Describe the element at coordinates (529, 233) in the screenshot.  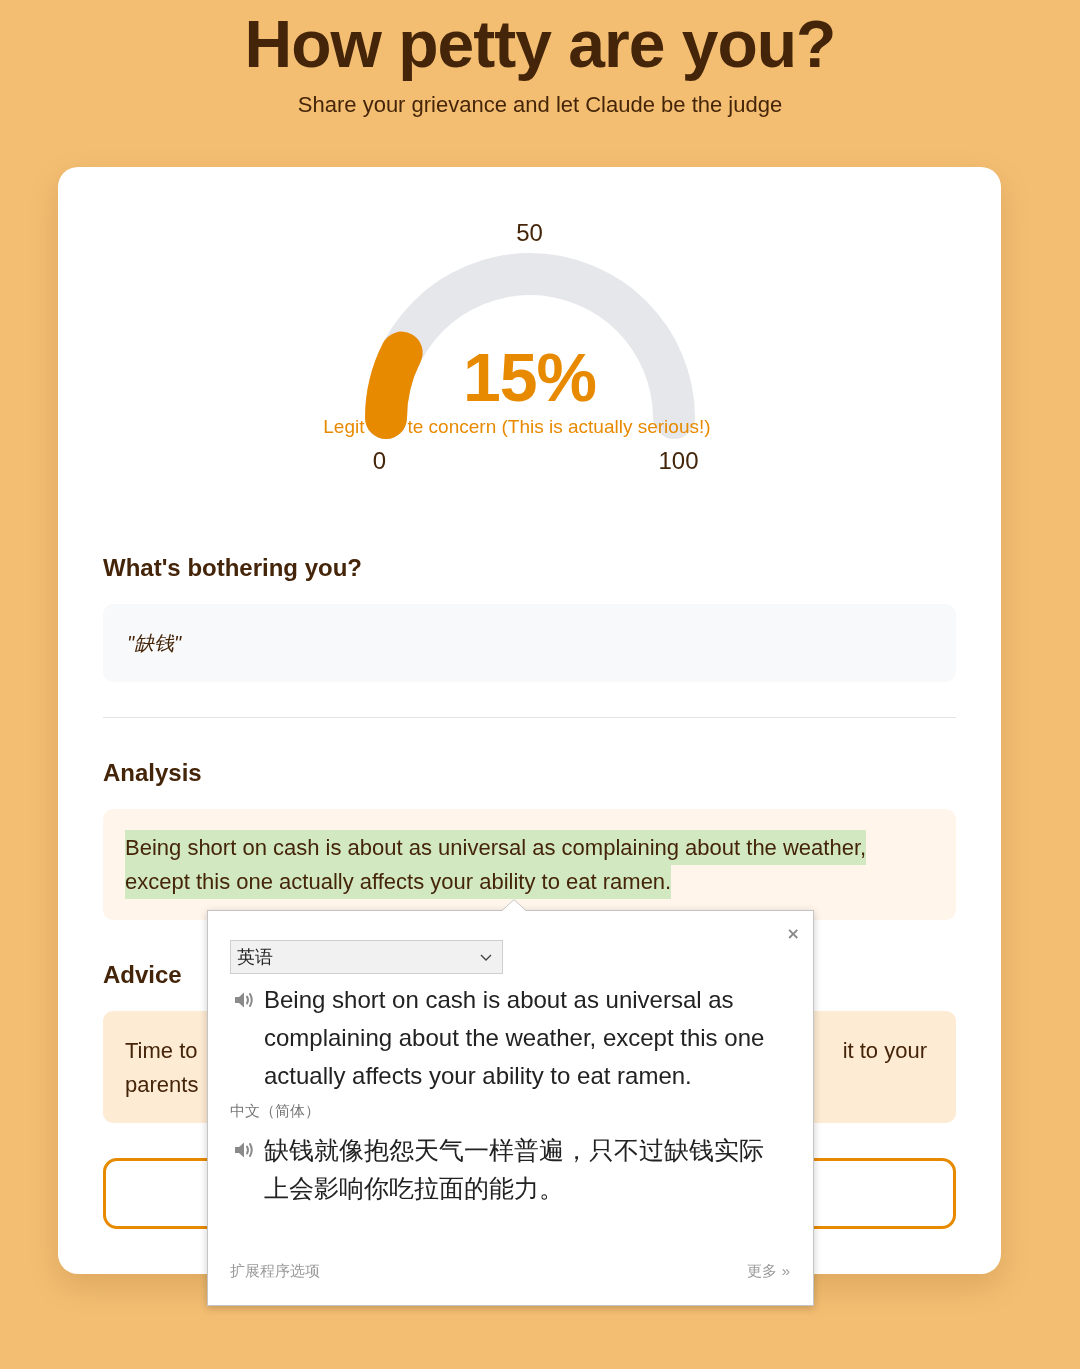
I see `gauge-mid-label: 50` at that location.